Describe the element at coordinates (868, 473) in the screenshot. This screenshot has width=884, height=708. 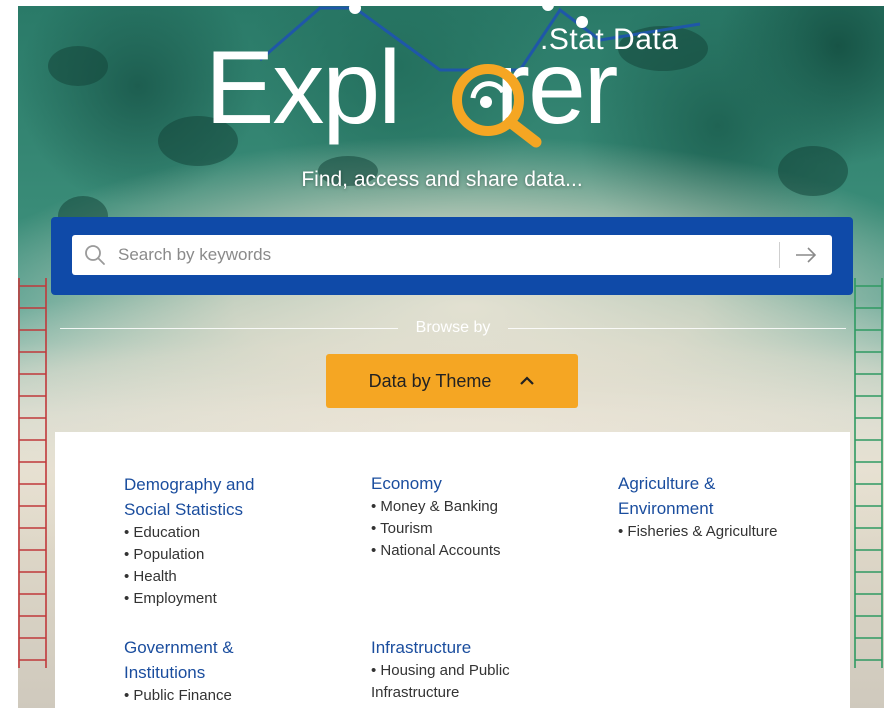
I see `decorative-grid-right` at that location.